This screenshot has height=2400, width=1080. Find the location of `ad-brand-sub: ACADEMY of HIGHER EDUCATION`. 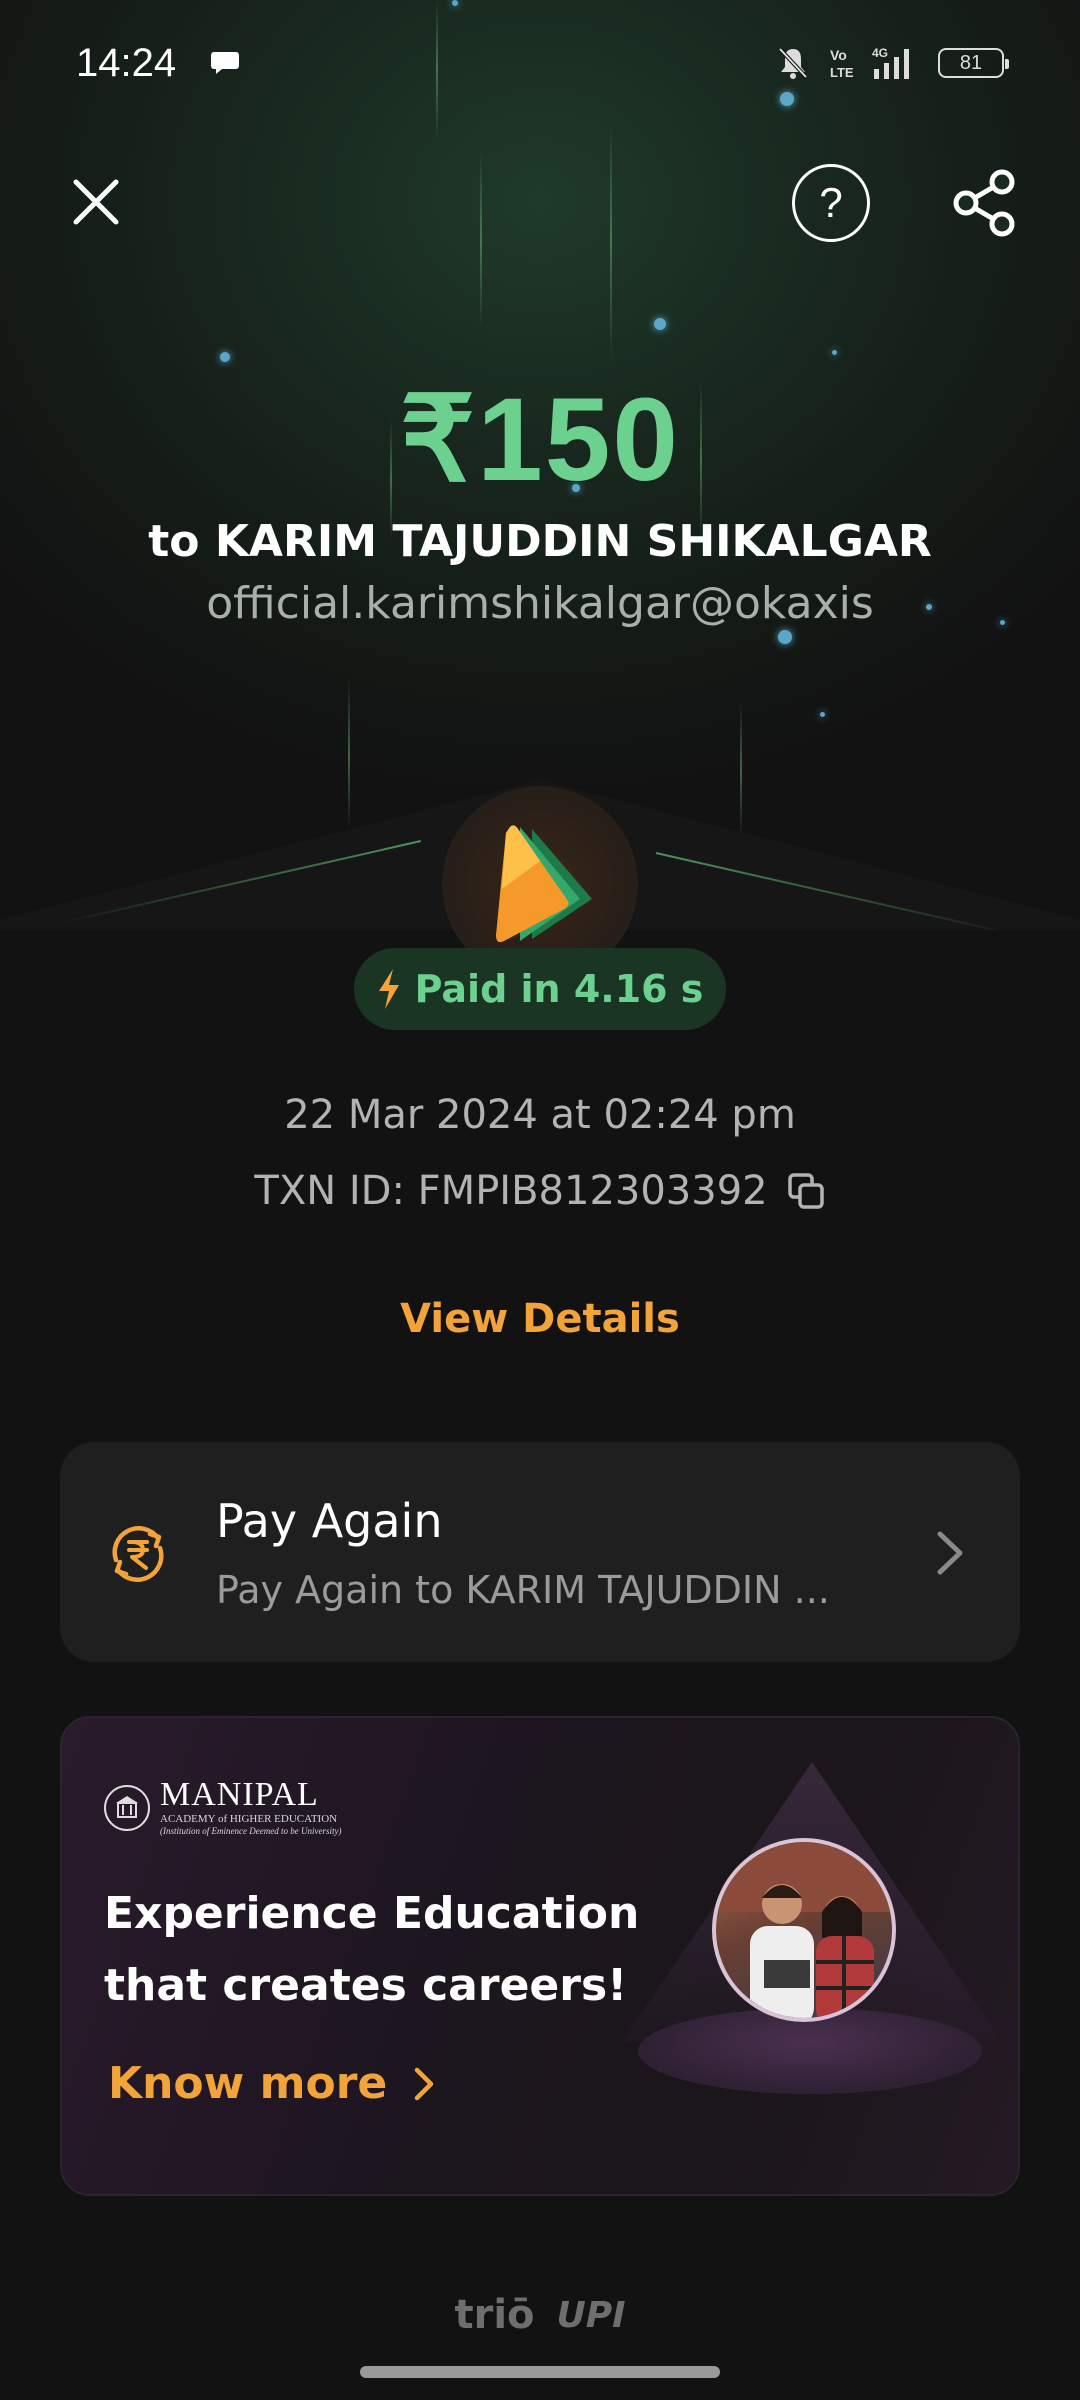

ad-brand-sub: ACADEMY of HIGHER EDUCATION is located at coordinates (249, 1819).